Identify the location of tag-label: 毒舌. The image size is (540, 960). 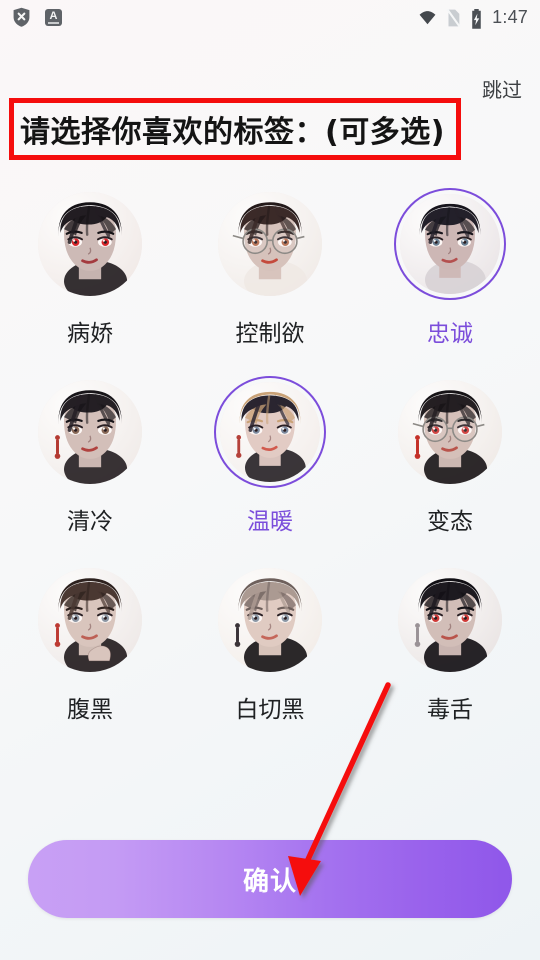
(450, 710).